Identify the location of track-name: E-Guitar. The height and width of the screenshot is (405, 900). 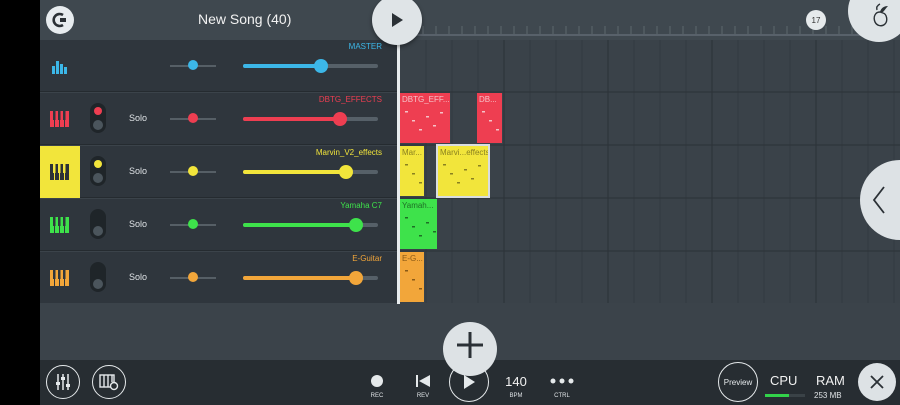
(367, 258).